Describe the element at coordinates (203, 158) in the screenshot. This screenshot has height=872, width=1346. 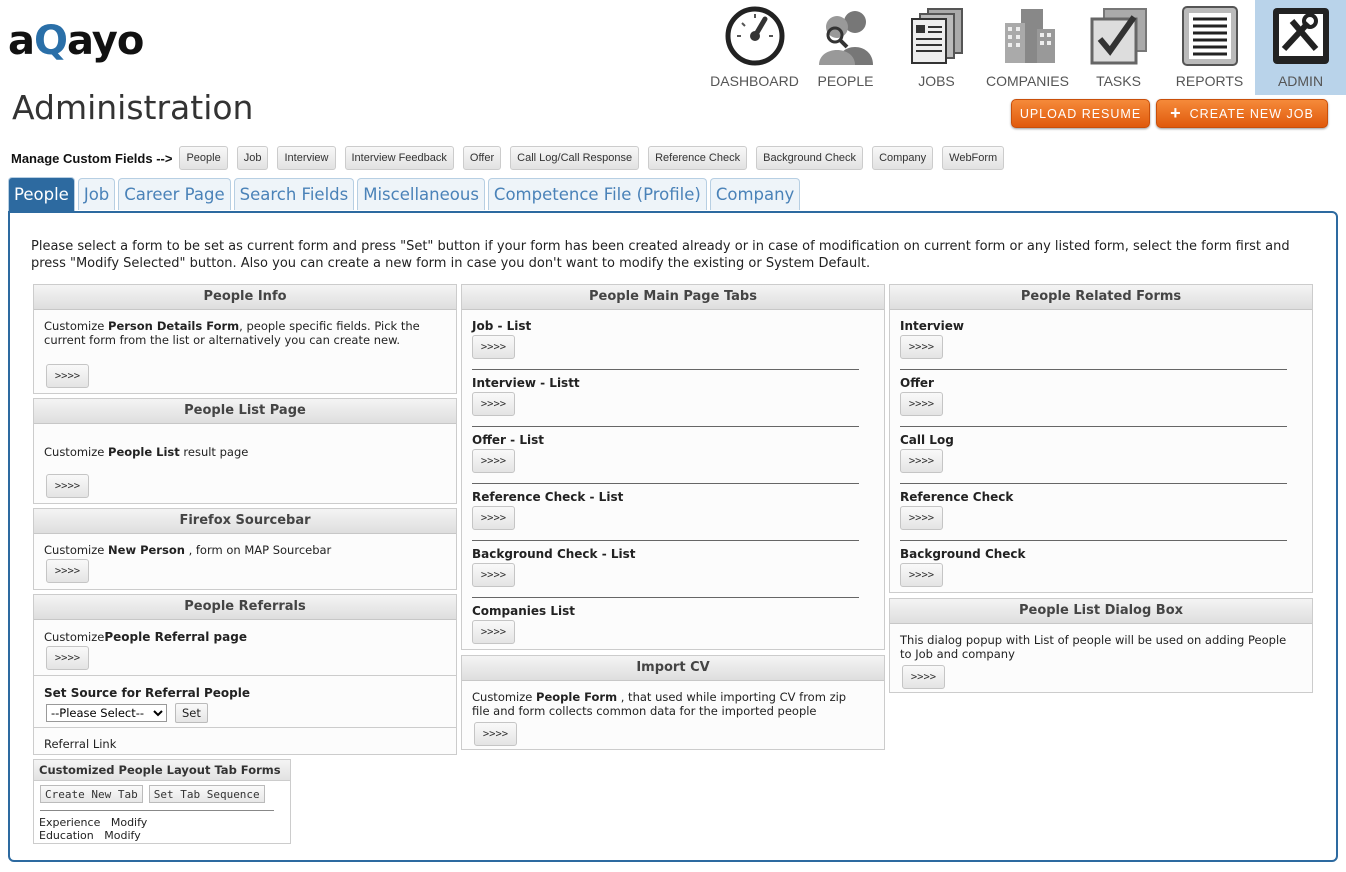
I see `custom-field-people-button: People` at that location.